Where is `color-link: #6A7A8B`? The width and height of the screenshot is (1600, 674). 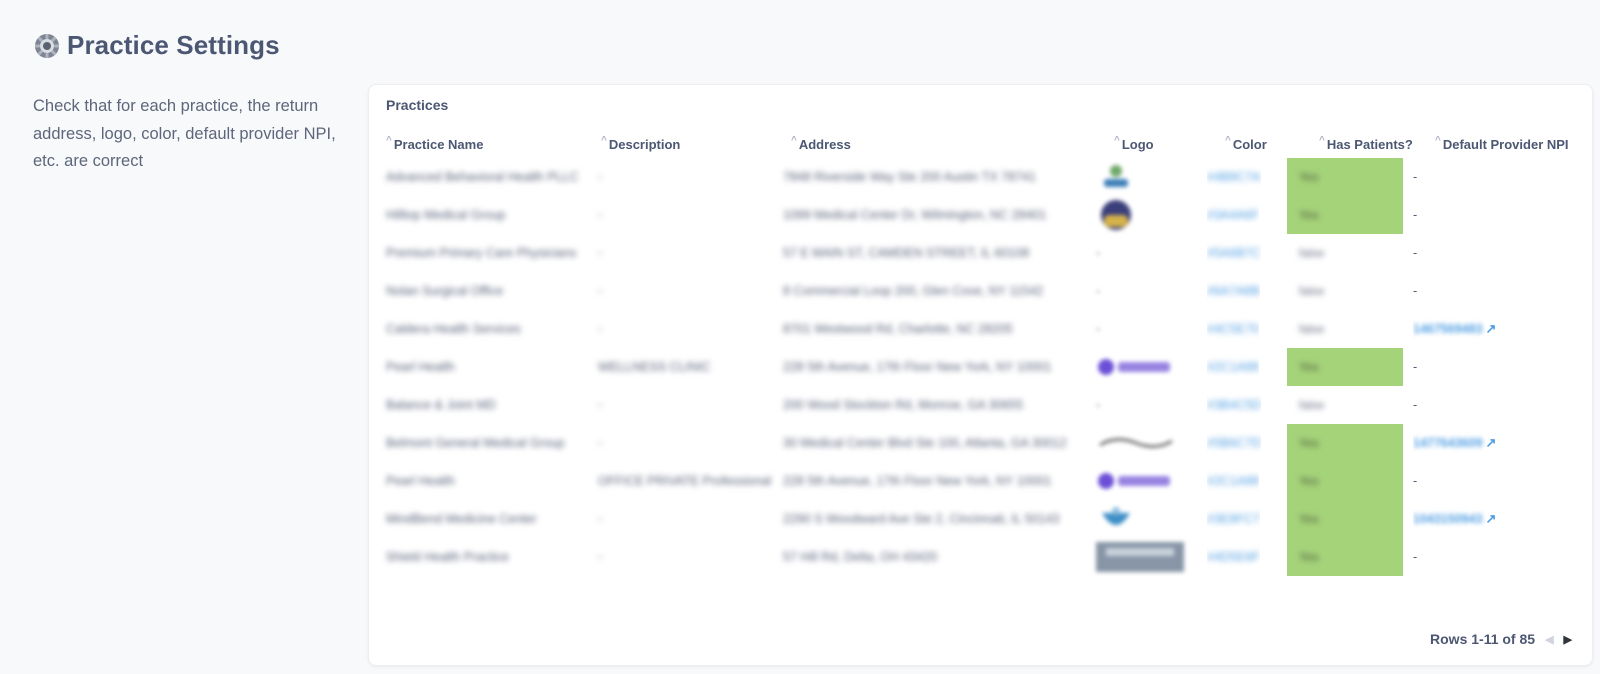 color-link: #6A7A8B is located at coordinates (1233, 291).